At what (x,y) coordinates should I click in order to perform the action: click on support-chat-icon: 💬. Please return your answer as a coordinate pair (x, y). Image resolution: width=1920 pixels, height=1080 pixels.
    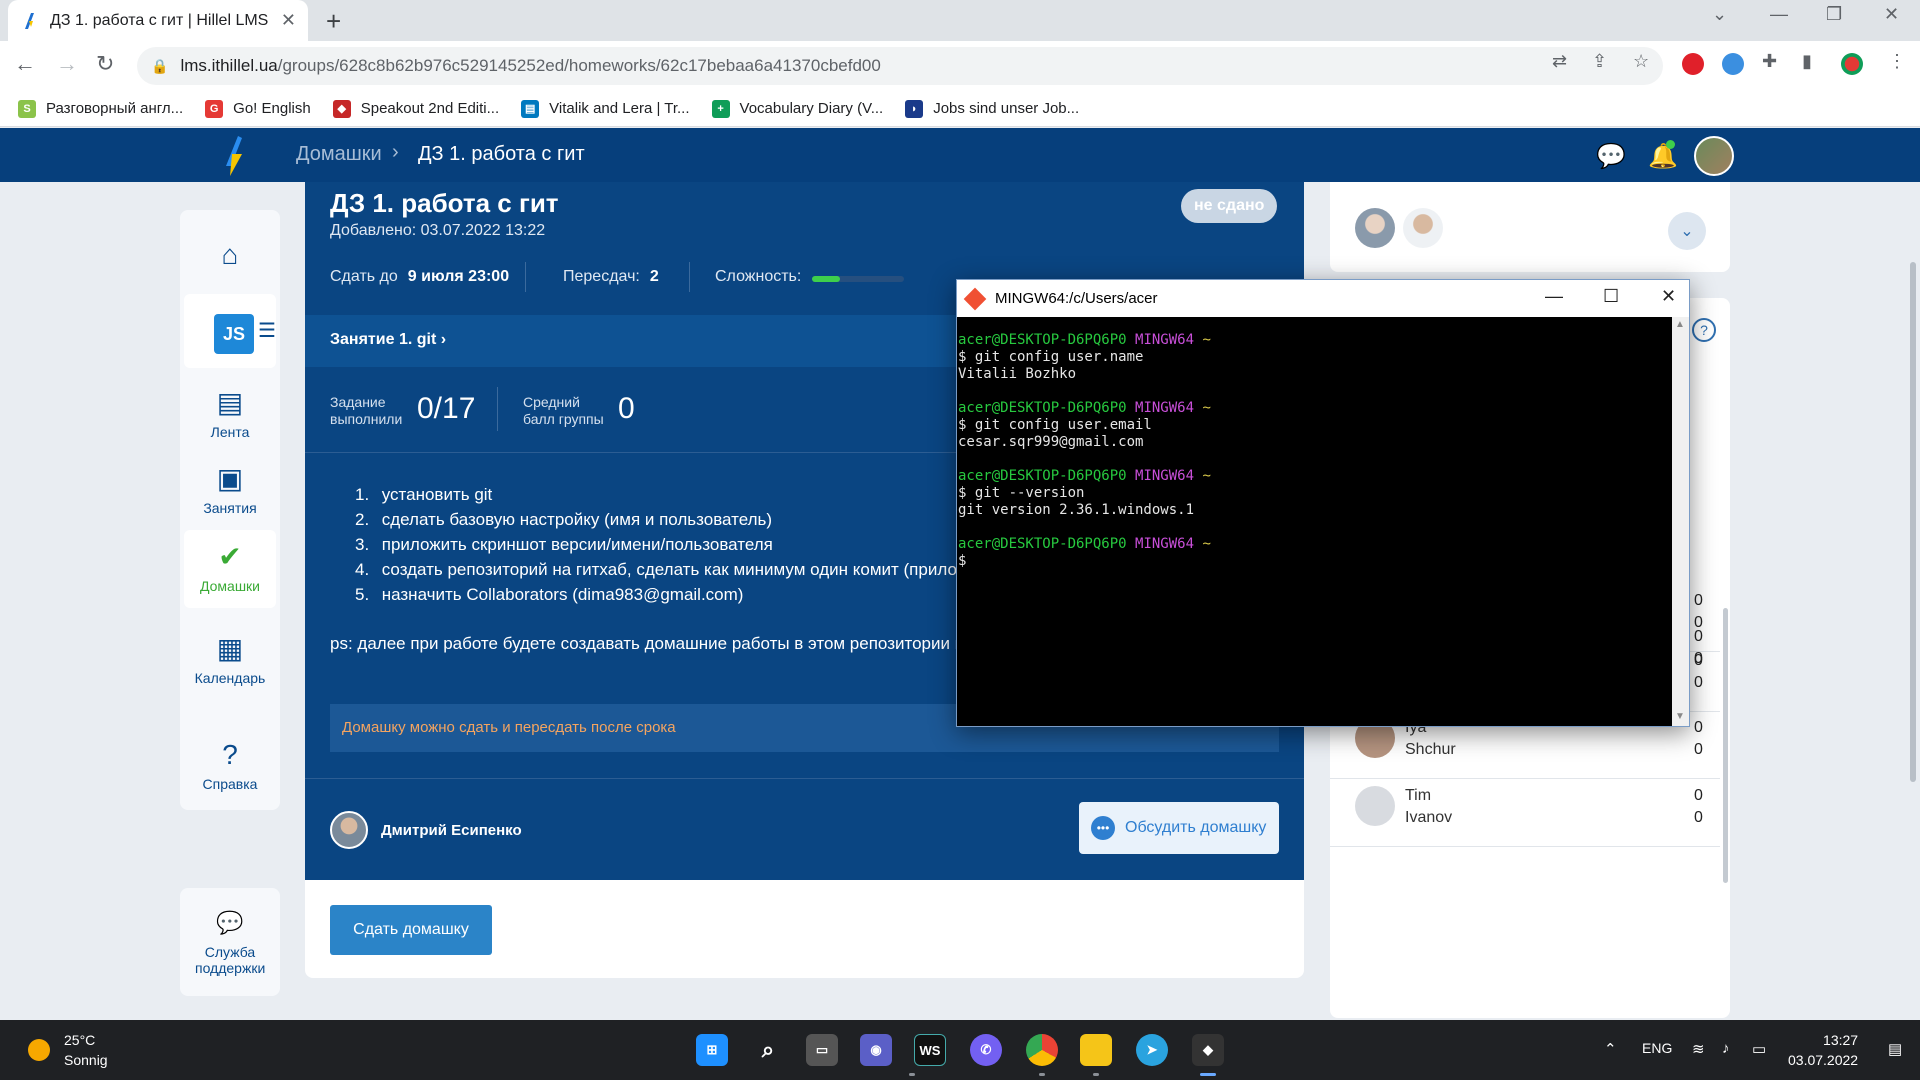
    Looking at the image, I should click on (230, 922).